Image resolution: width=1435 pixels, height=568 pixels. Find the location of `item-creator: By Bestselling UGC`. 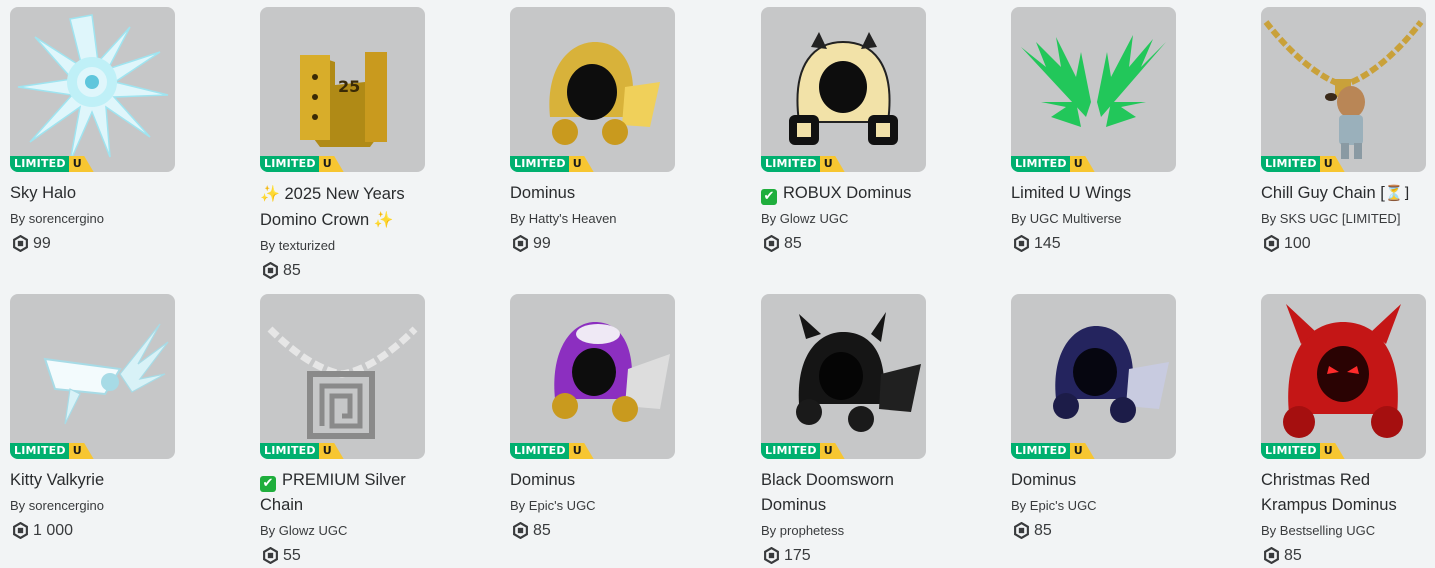

item-creator: By Bestselling UGC is located at coordinates (1346, 530).